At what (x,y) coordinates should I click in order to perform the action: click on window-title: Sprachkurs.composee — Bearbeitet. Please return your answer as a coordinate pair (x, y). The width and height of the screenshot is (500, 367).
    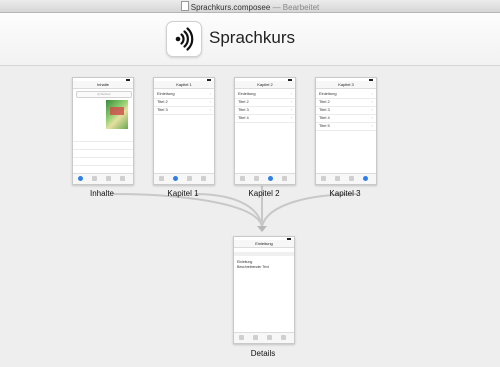
    Looking at the image, I should click on (250, 6).